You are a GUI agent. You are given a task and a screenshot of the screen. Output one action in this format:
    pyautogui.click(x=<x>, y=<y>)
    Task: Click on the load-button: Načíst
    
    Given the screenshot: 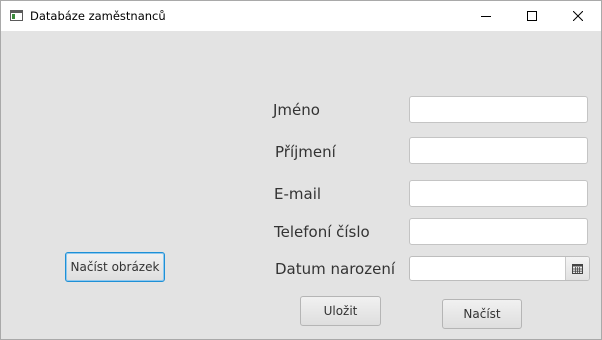 What is the action you would take?
    pyautogui.click(x=482, y=314)
    